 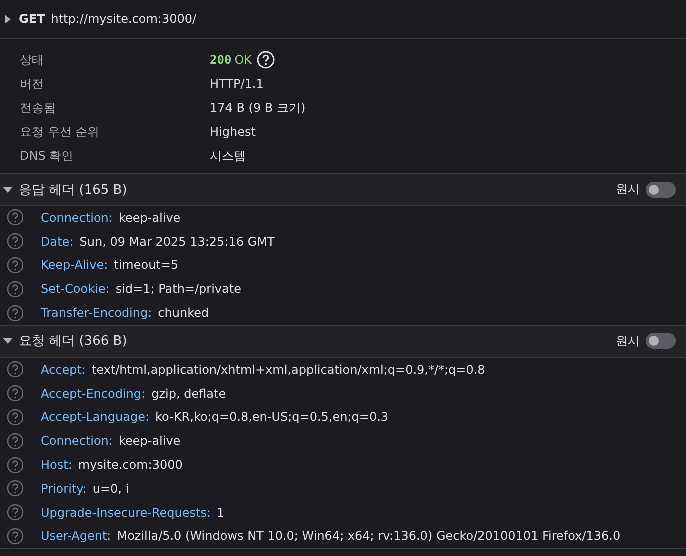 I want to click on section-header: 요청 헤더 (366 B) 원시, so click(x=343, y=342).